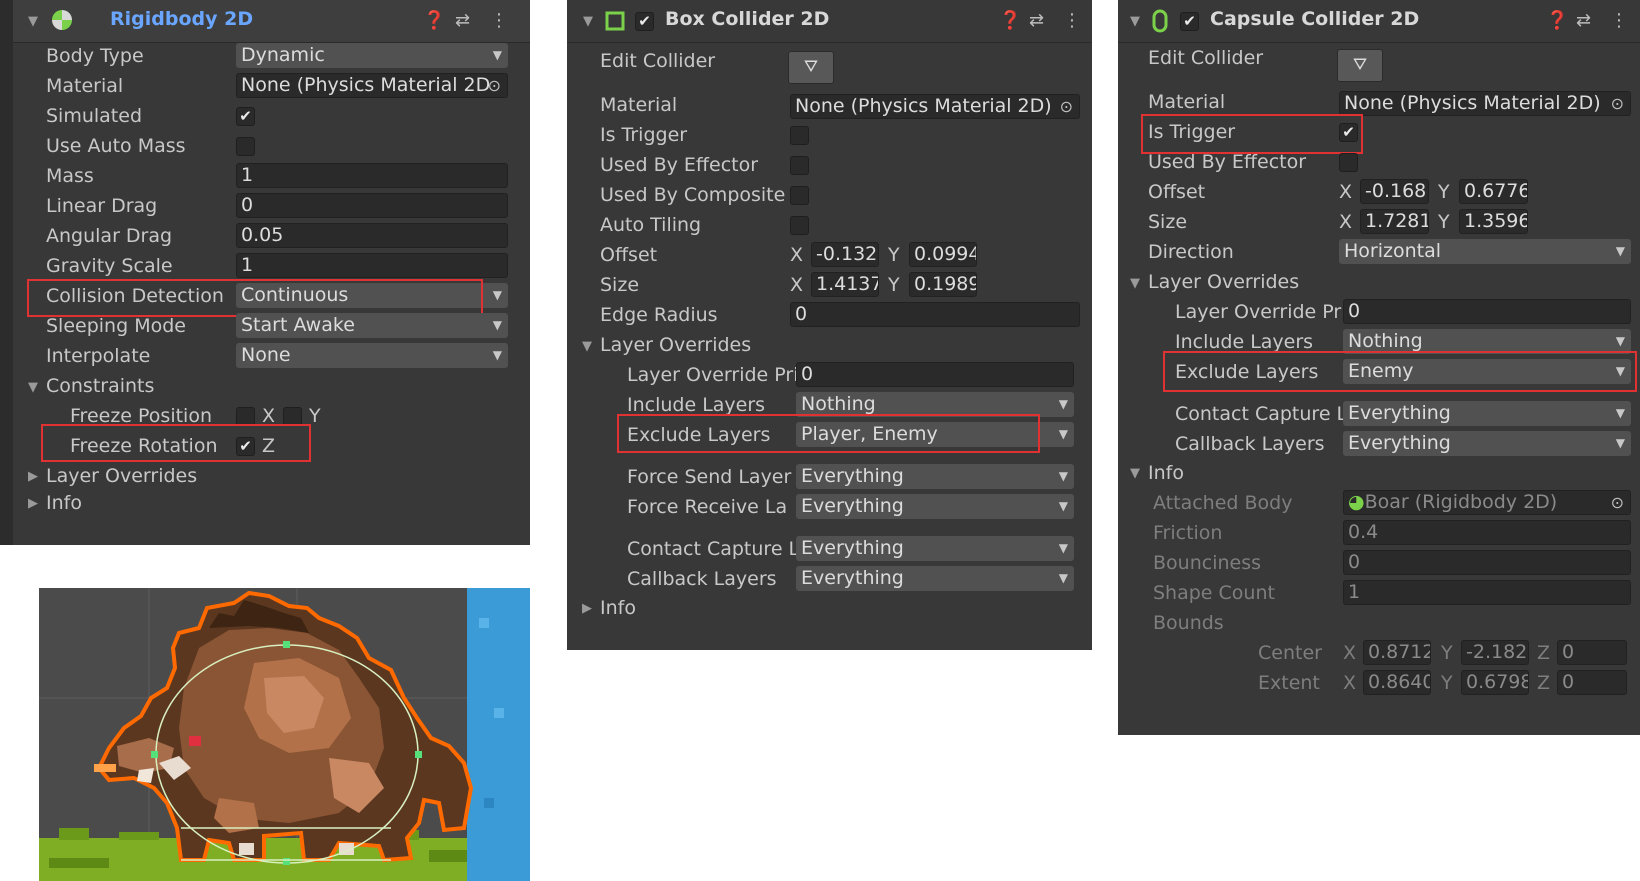  I want to click on used-by-composite-label: Used By Composite, so click(693, 195).